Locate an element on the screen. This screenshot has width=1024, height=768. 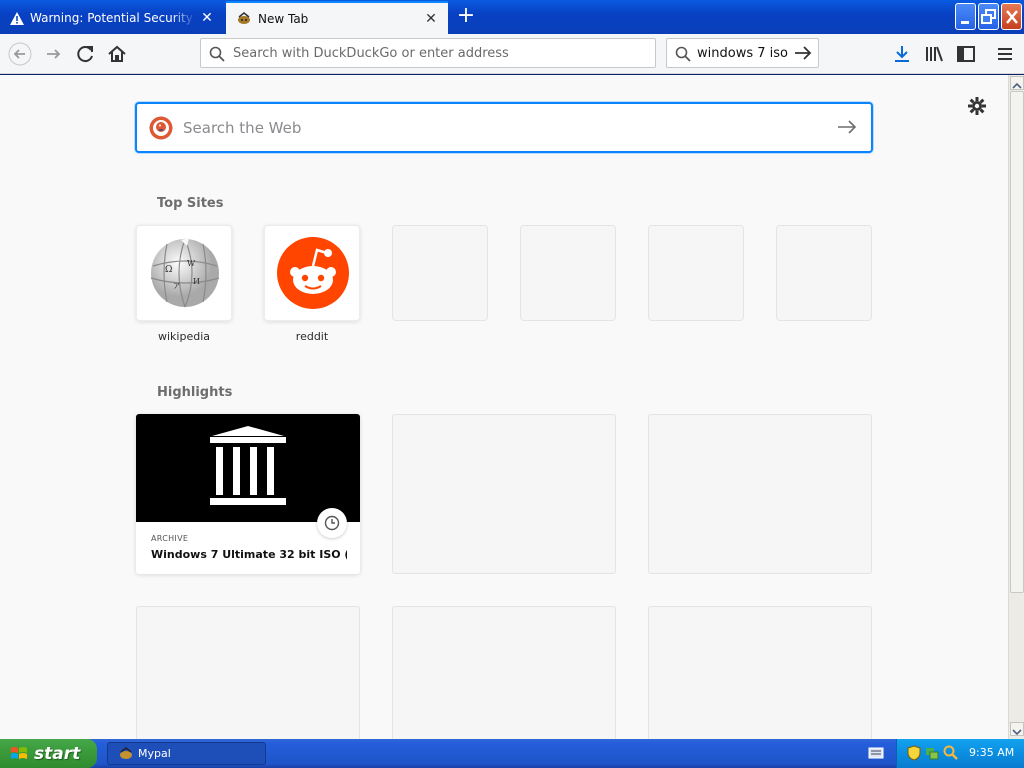
archive-building-icon is located at coordinates (248, 465).